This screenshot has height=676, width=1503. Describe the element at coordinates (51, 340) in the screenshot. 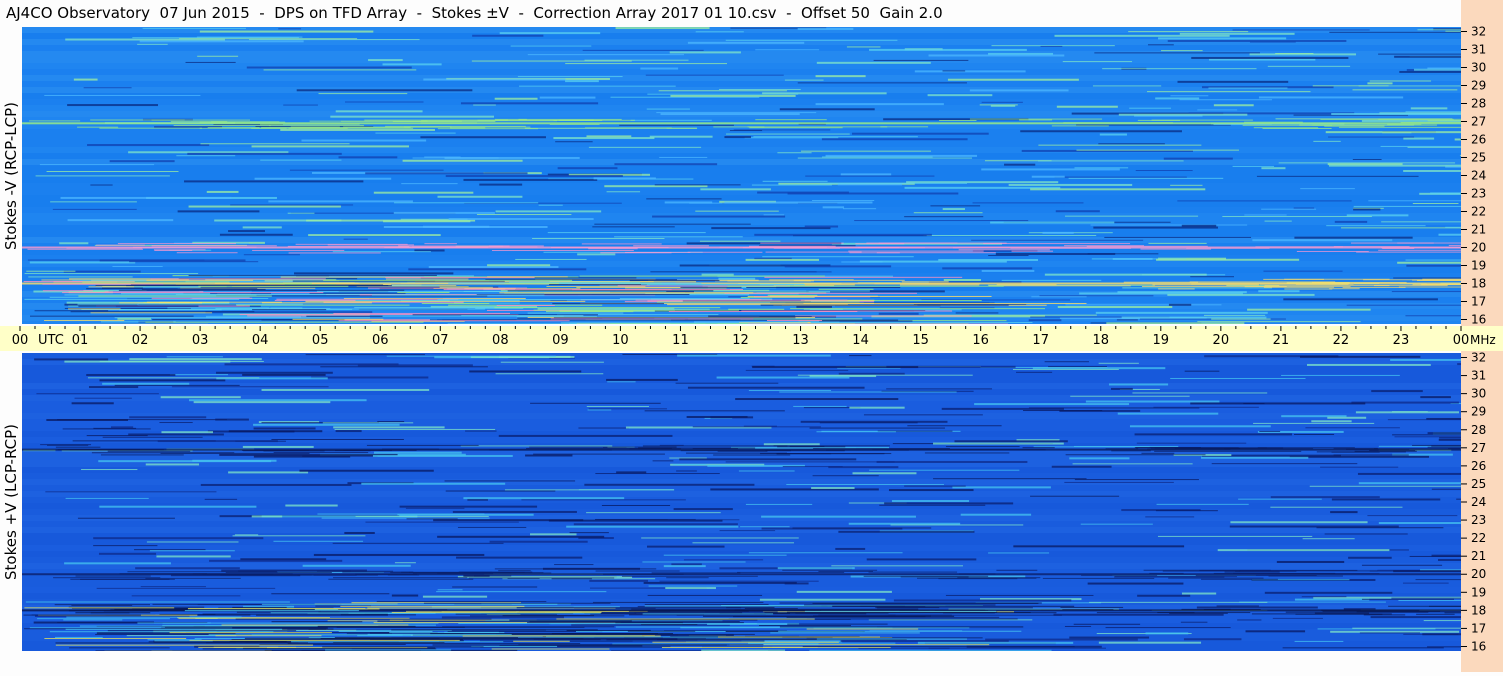

I see `utc-axis-label: UTC` at that location.